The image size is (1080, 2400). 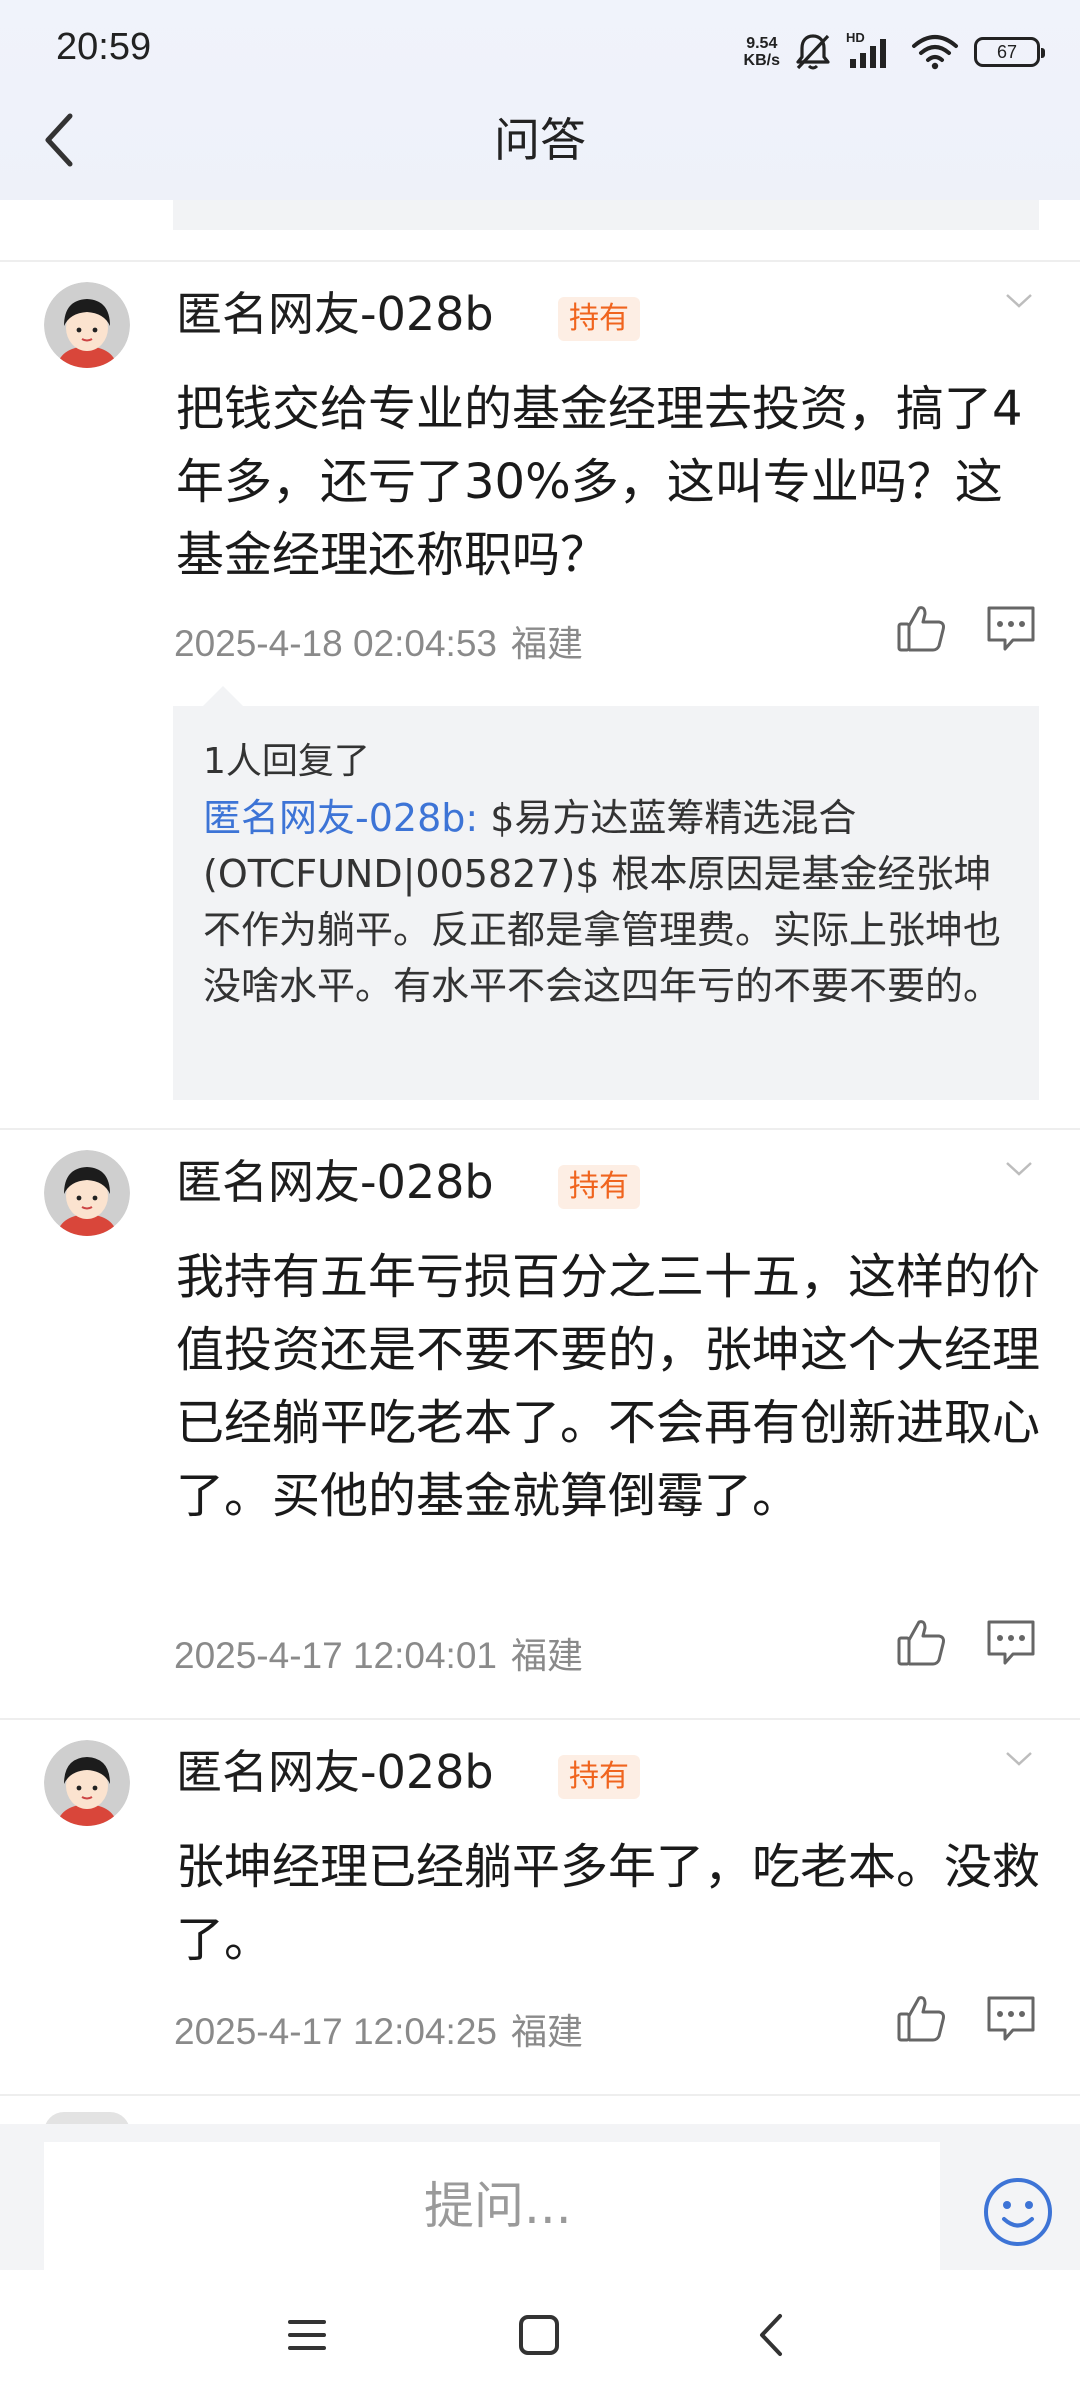 I want to click on page-title: 问答, so click(x=540, y=140).